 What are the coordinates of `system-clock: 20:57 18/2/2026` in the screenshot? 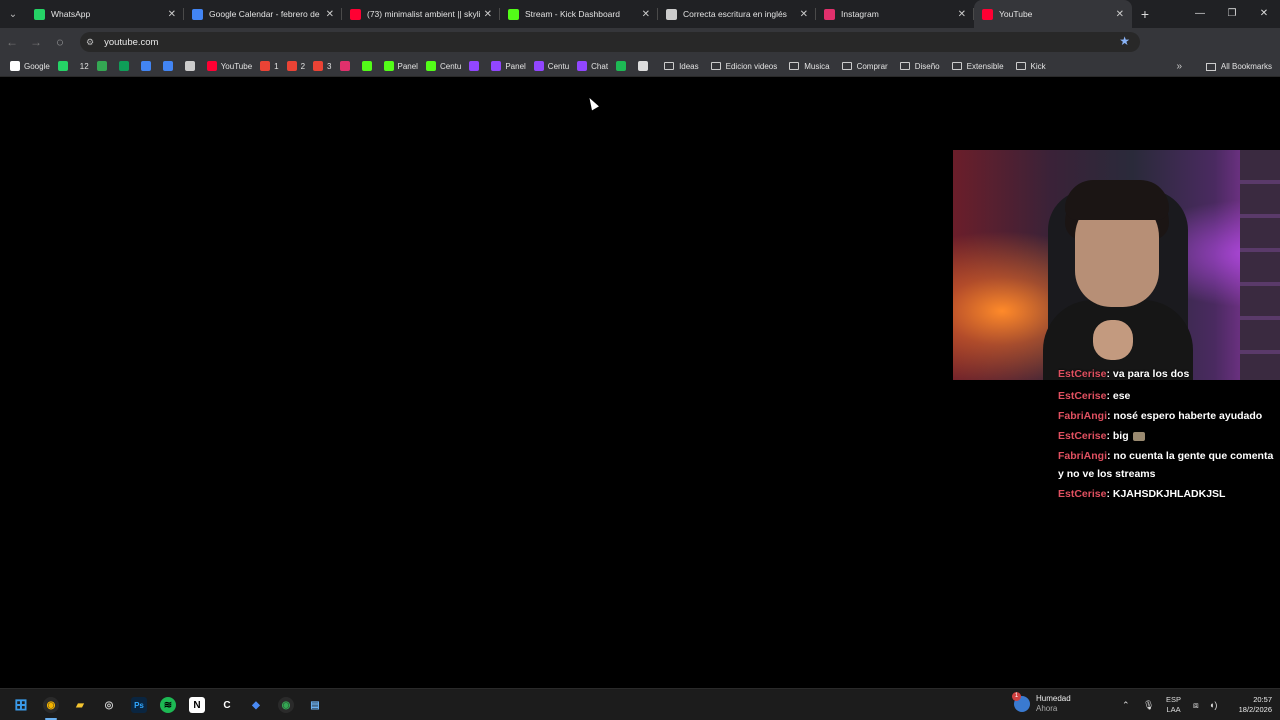 It's located at (1255, 705).